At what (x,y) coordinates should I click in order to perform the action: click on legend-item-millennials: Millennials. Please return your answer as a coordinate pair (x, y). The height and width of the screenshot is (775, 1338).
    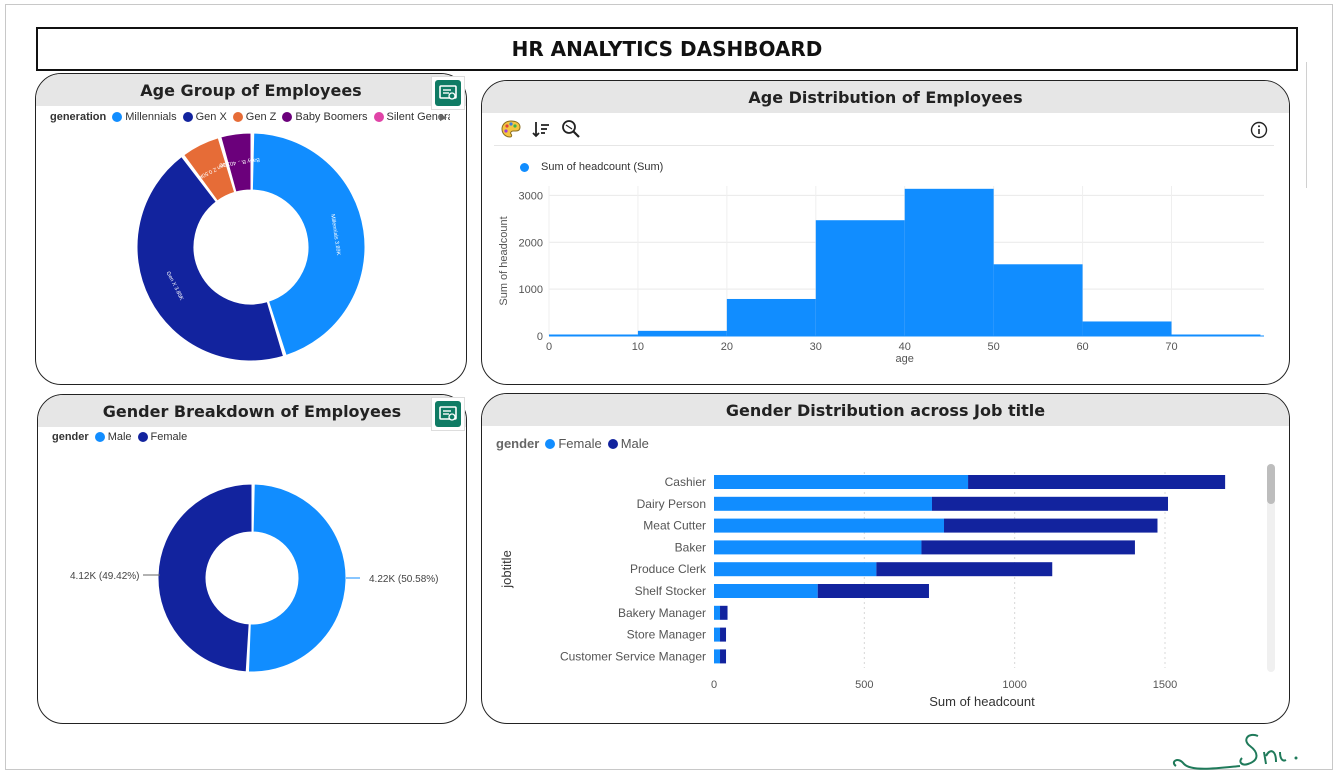
    Looking at the image, I should click on (144, 117).